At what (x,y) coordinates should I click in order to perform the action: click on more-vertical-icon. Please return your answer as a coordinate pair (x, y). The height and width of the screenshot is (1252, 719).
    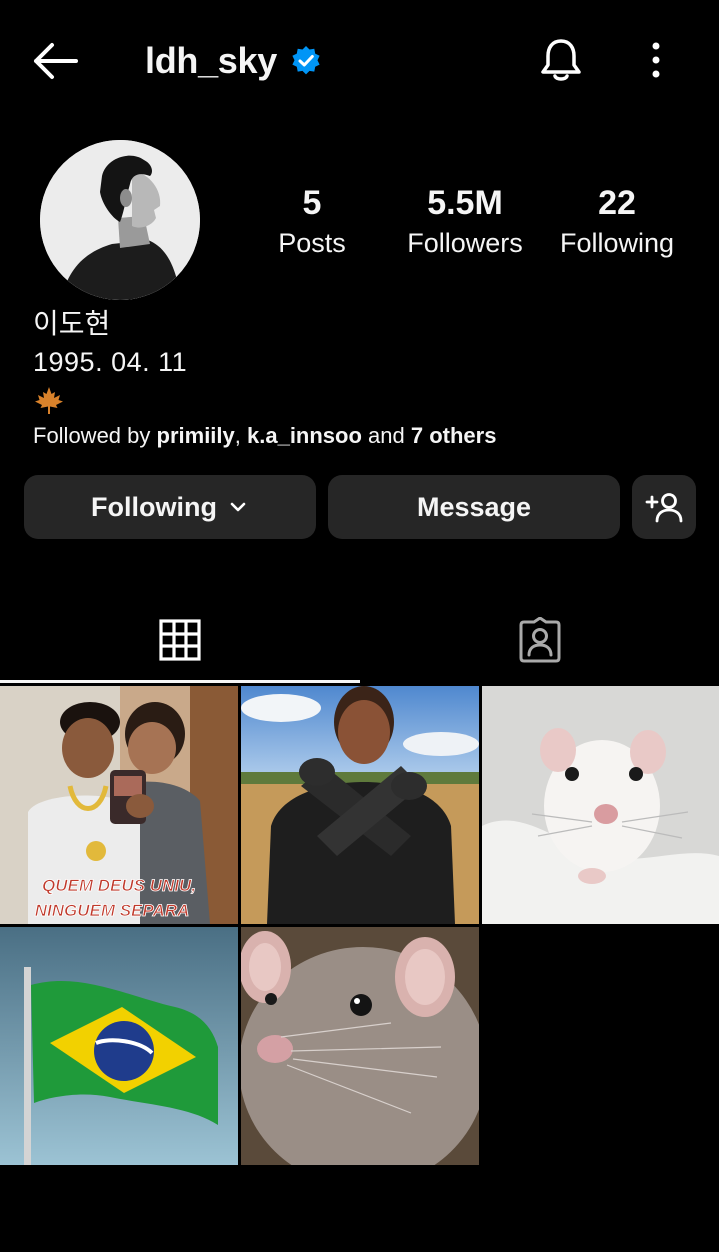
    Looking at the image, I should click on (656, 60).